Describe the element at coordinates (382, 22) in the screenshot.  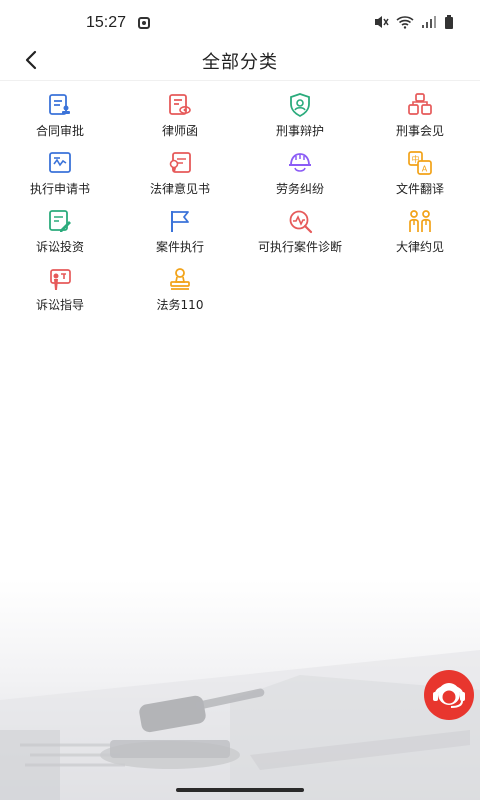
I see `mute-icon` at that location.